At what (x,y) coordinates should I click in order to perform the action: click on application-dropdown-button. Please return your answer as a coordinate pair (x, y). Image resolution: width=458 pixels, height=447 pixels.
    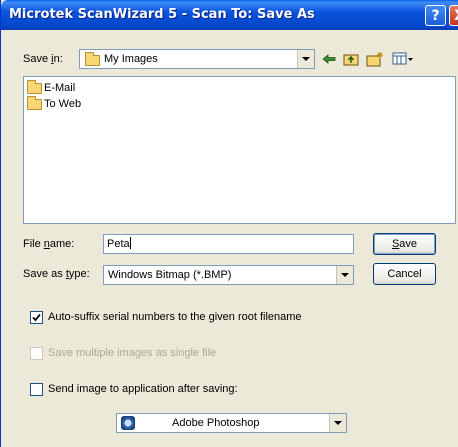
    Looking at the image, I should click on (337, 423).